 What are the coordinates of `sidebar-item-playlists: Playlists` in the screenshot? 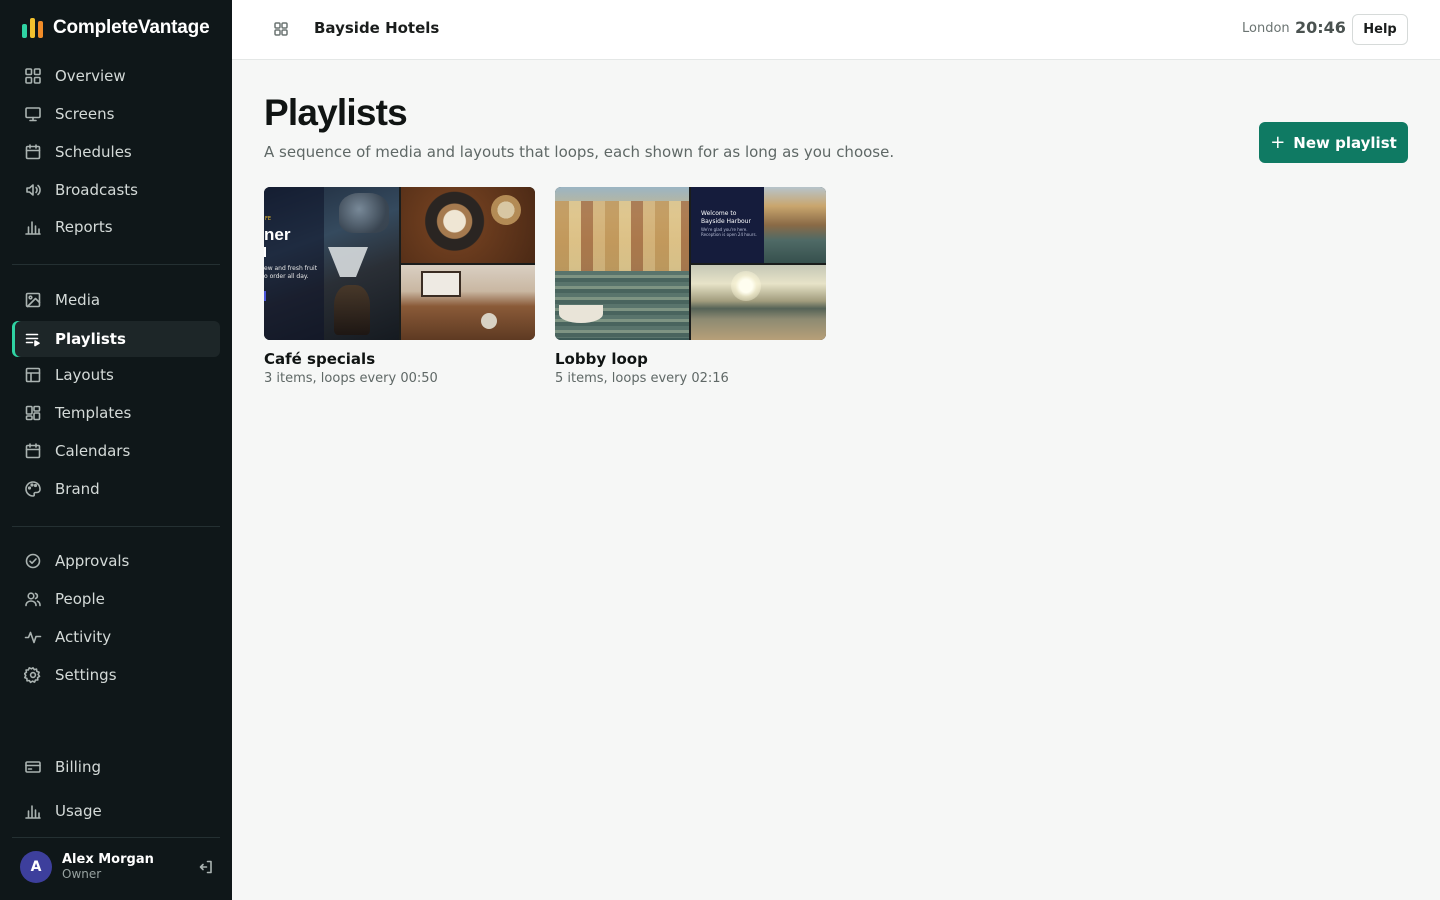 It's located at (116, 339).